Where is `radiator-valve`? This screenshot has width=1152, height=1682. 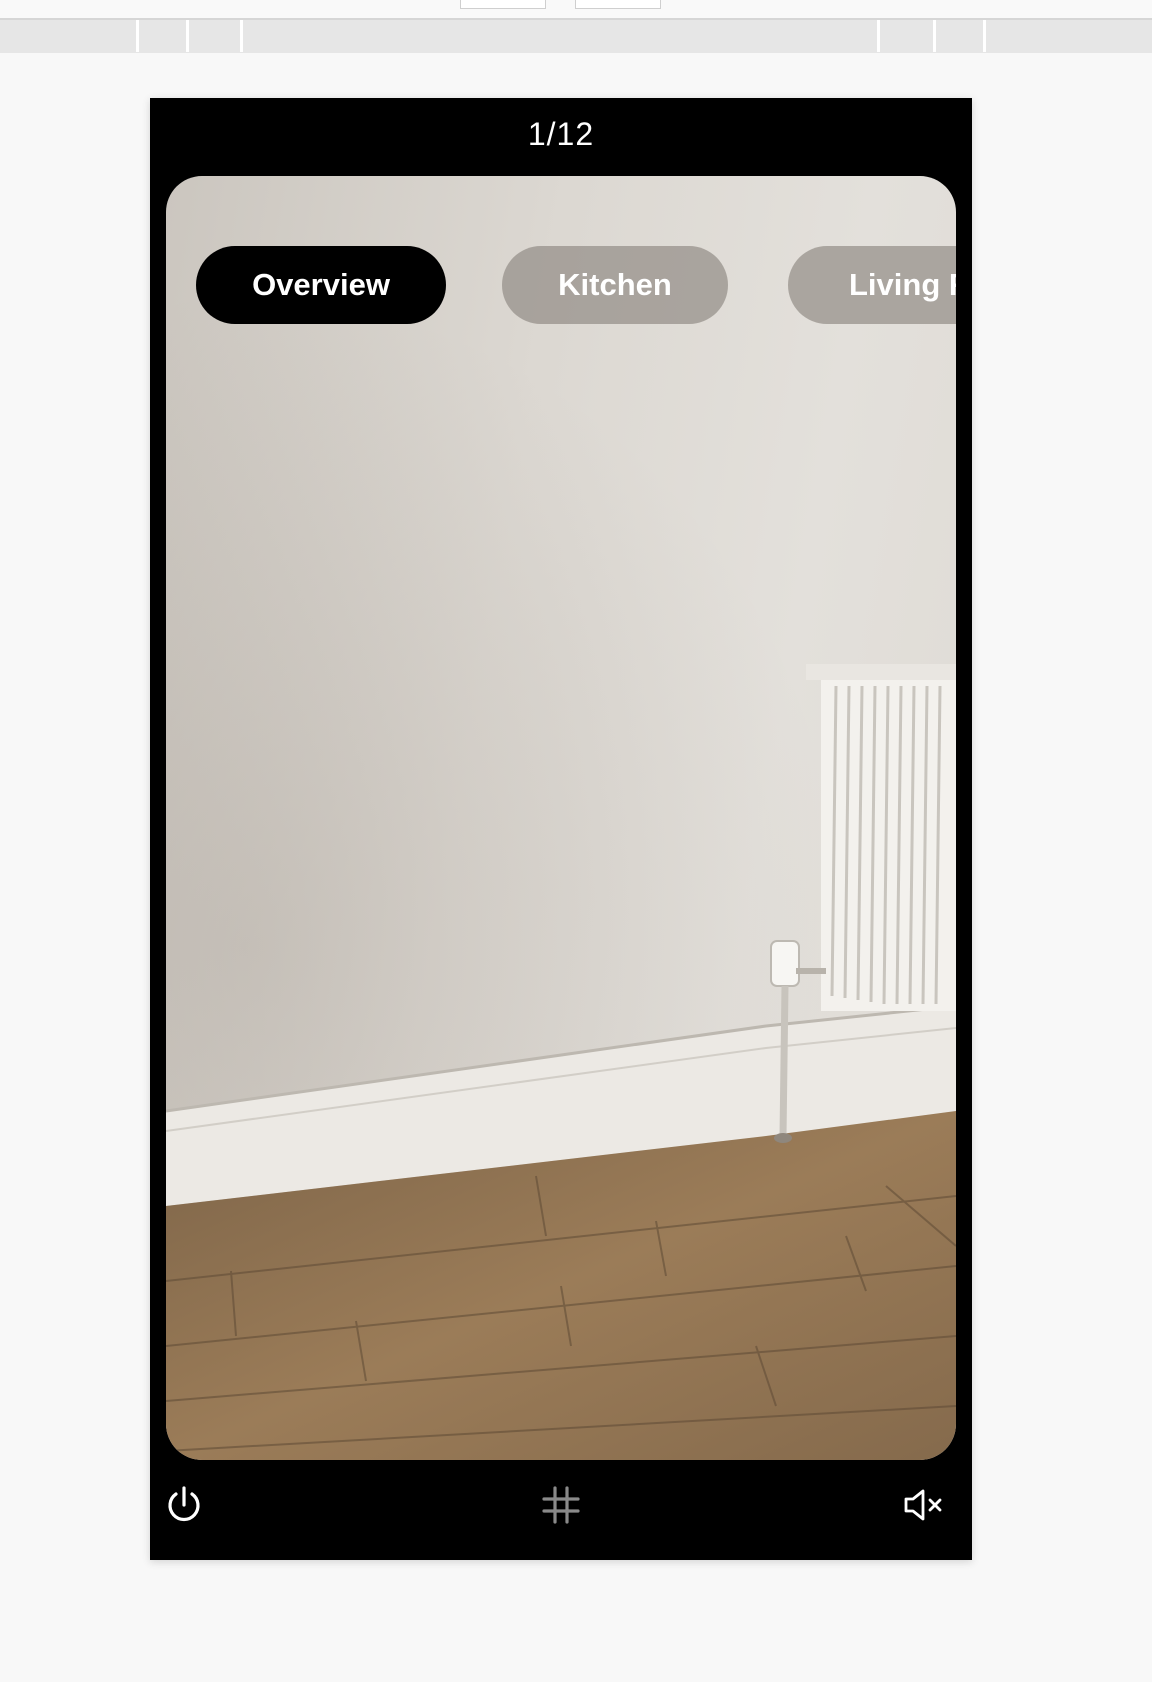 radiator-valve is located at coordinates (785, 963).